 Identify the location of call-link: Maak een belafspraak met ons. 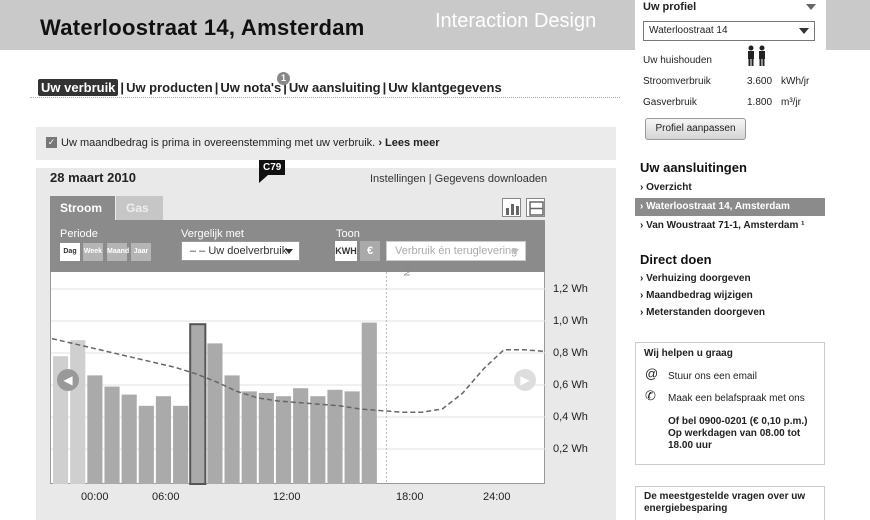
(736, 398).